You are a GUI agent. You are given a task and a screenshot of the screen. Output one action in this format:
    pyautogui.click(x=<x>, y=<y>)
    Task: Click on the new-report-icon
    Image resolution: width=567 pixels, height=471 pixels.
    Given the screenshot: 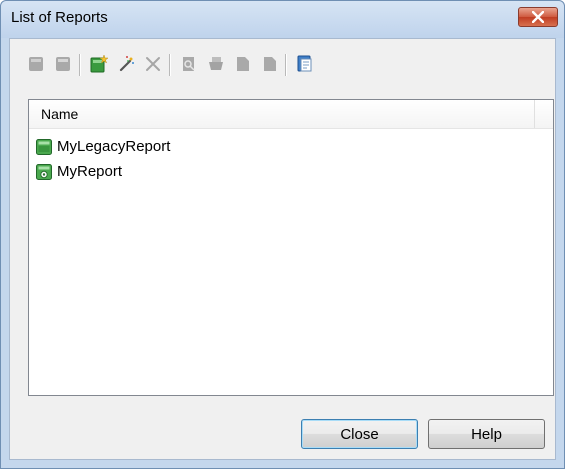 What is the action you would take?
    pyautogui.click(x=99, y=63)
    